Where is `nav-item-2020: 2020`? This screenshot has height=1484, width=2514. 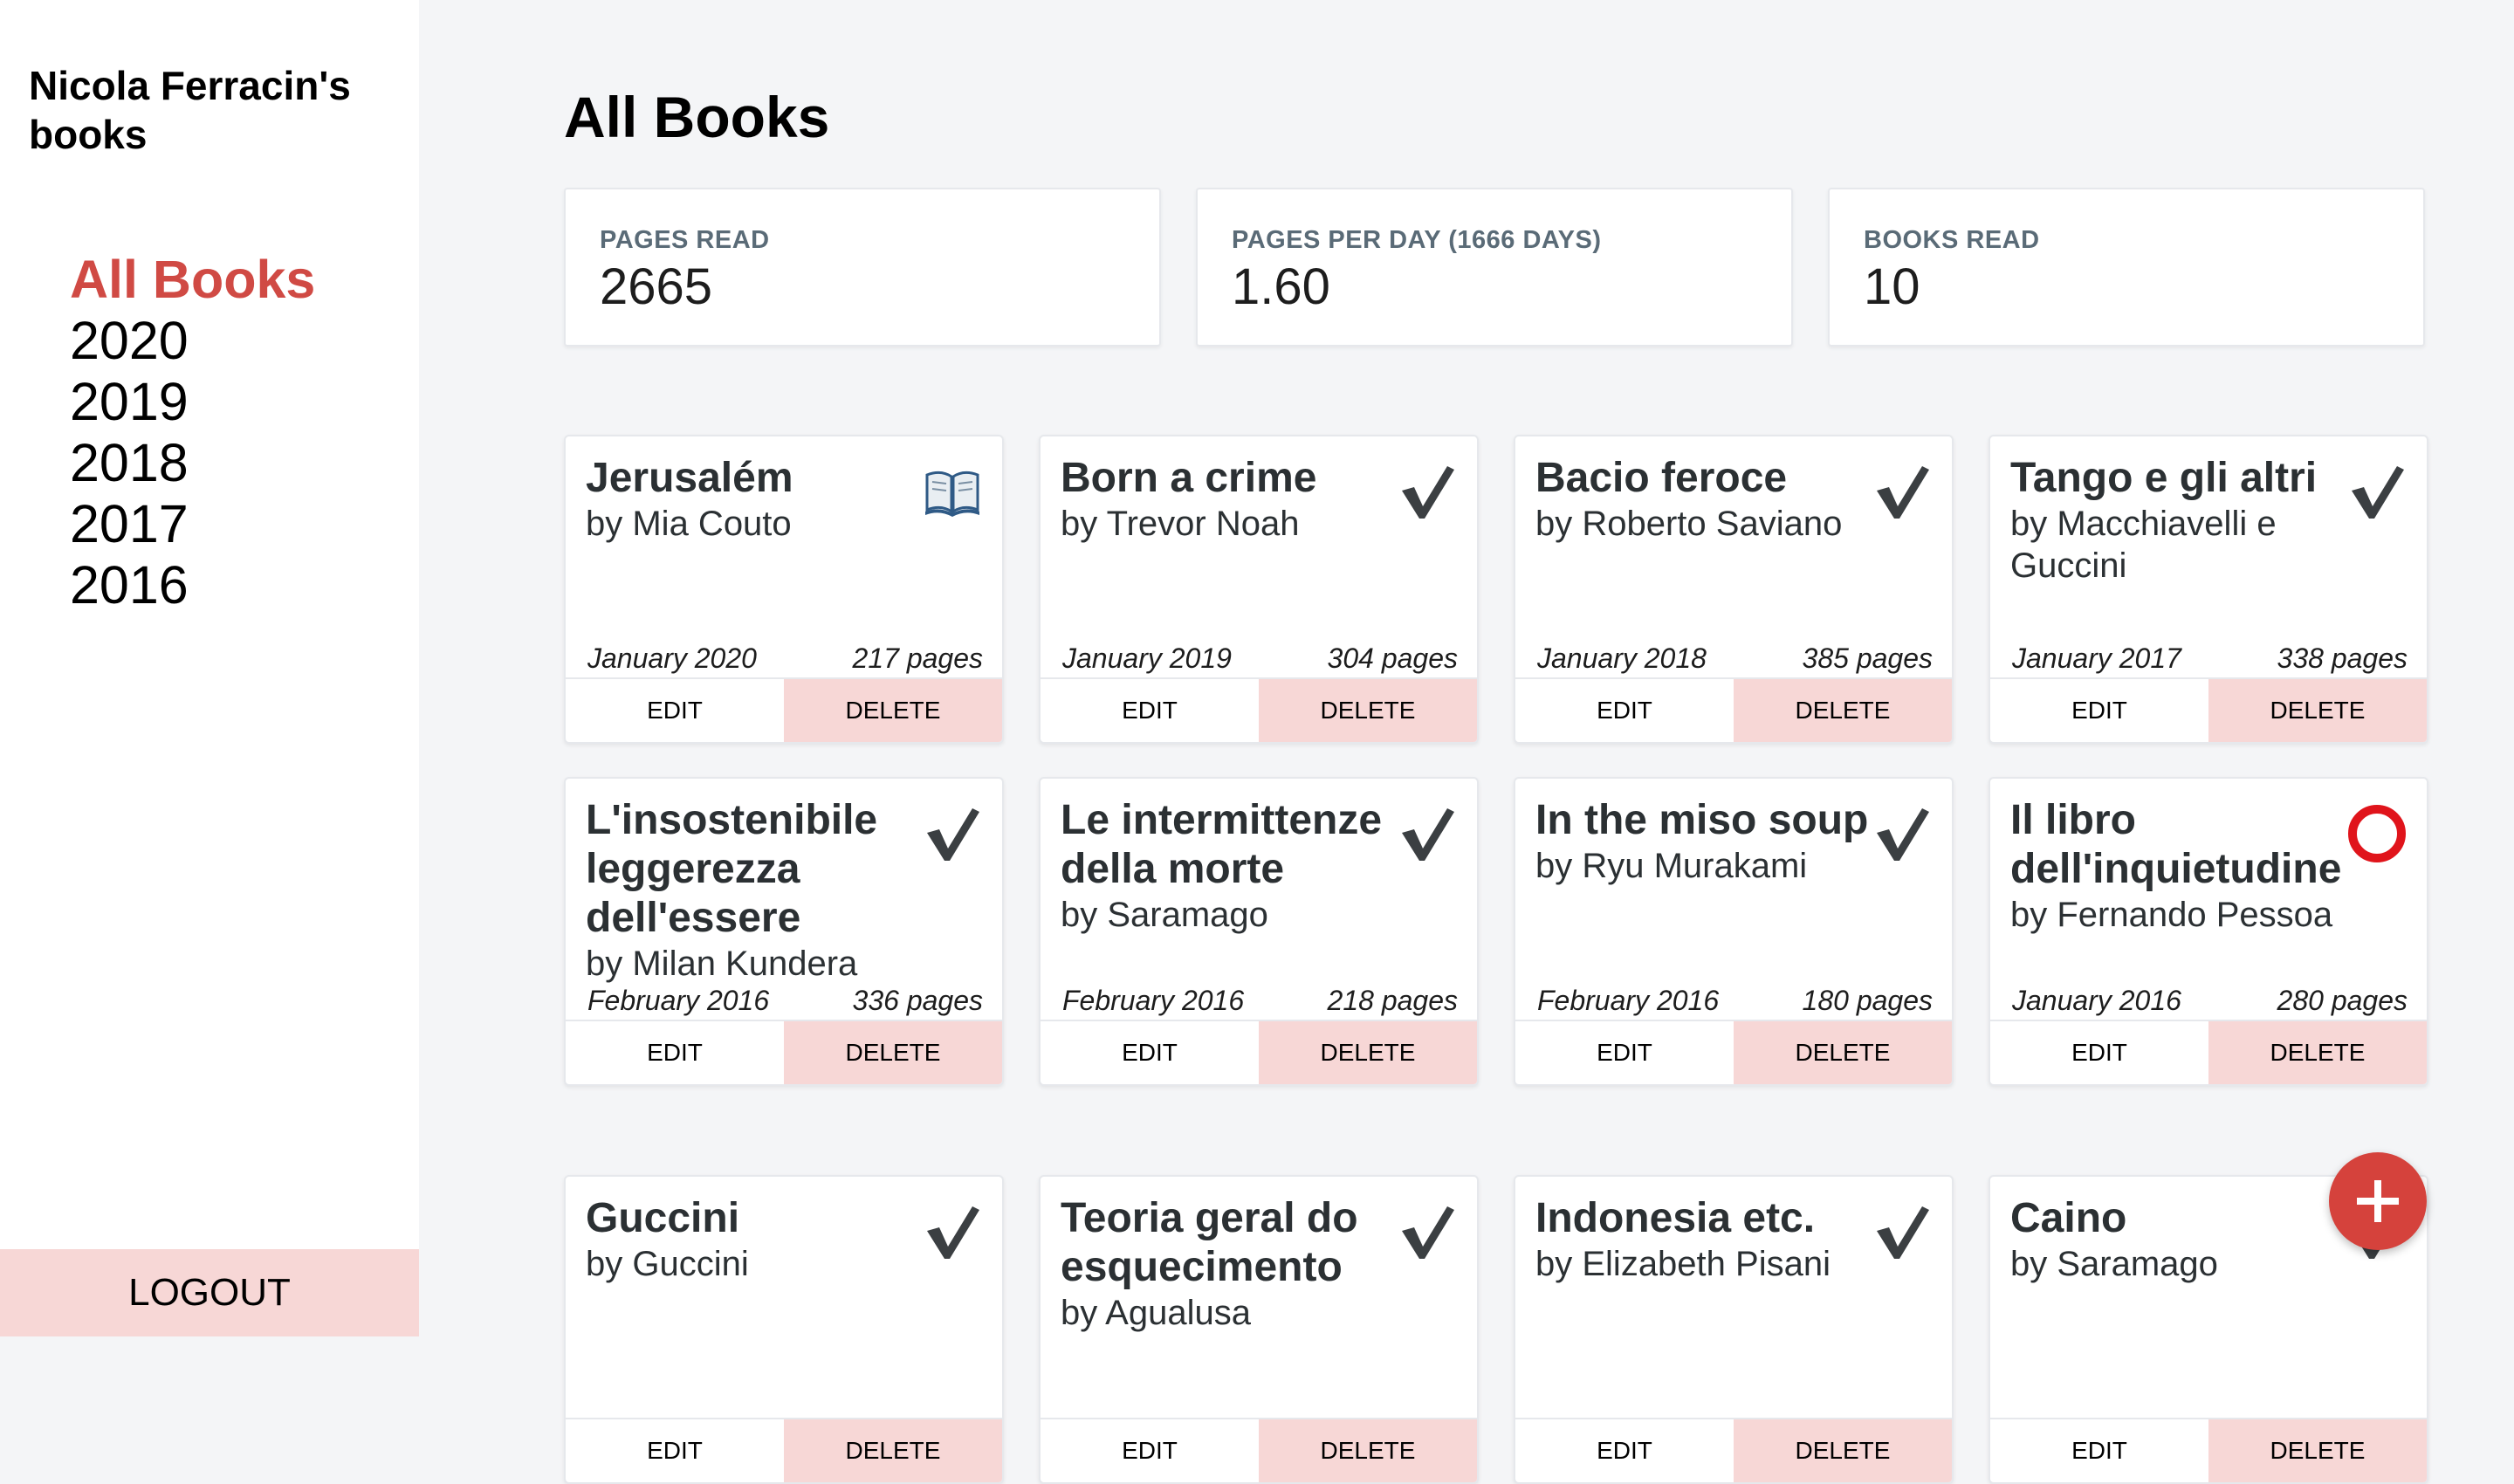 nav-item-2020: 2020 is located at coordinates (193, 340).